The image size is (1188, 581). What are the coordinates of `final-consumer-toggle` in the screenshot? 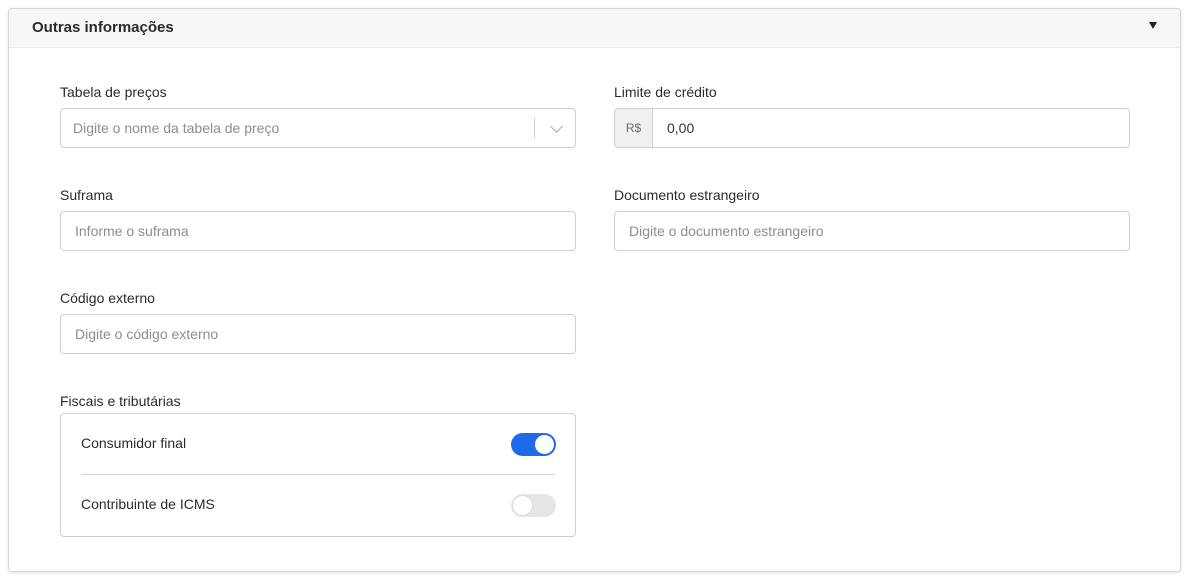 It's located at (533, 444).